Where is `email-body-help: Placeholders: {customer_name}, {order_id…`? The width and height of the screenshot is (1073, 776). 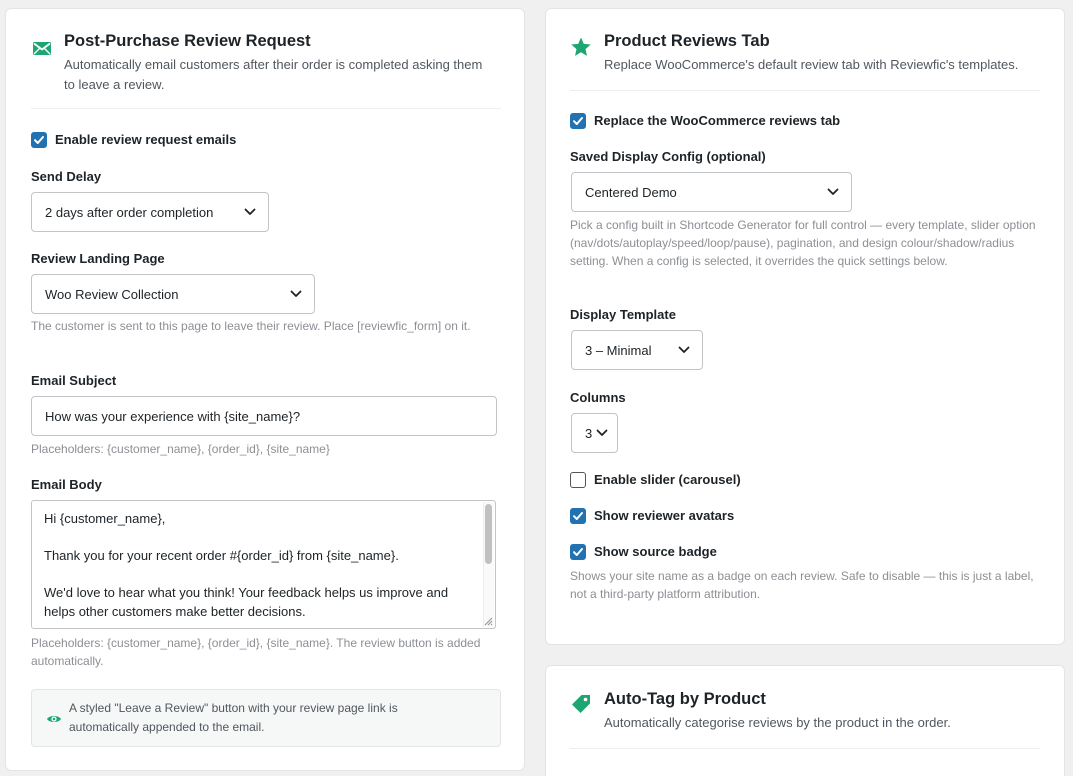 email-body-help: Placeholders: {customer_name}, {order_id… is located at coordinates (256, 652).